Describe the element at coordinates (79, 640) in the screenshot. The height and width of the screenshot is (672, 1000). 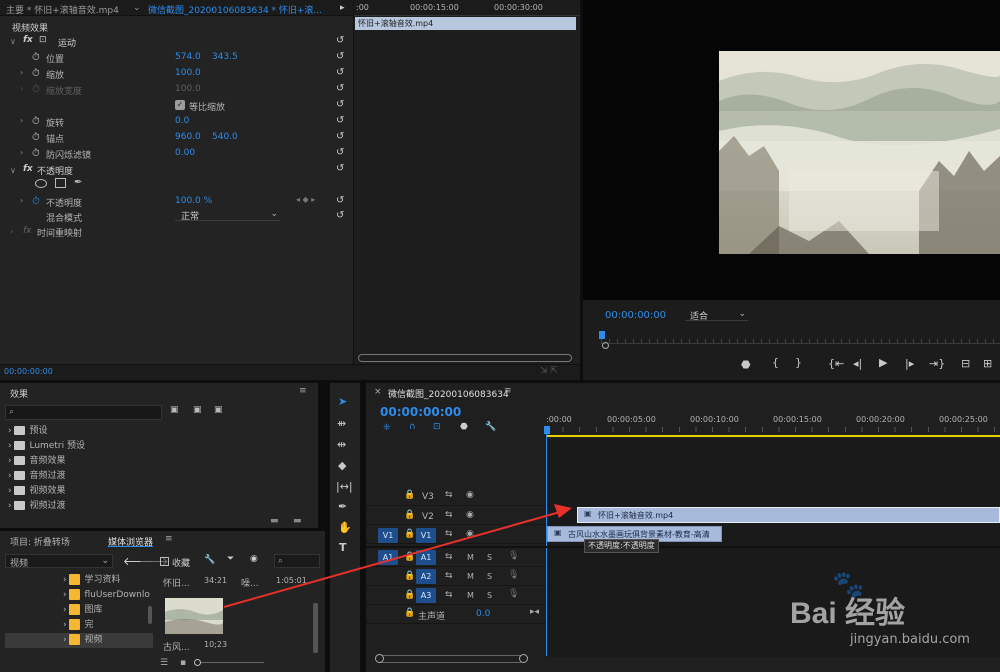
I see `list-item: › 视频` at that location.